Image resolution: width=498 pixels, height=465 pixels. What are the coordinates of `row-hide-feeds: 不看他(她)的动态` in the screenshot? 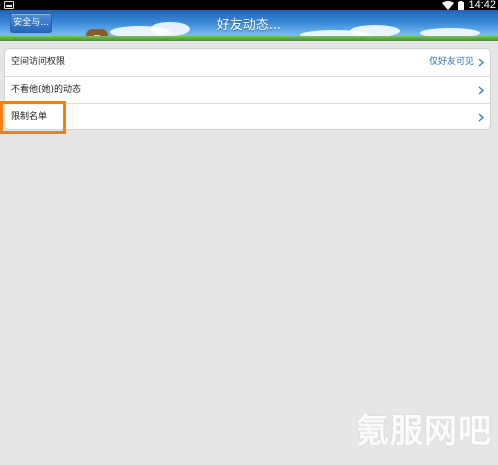 It's located at (247, 89).